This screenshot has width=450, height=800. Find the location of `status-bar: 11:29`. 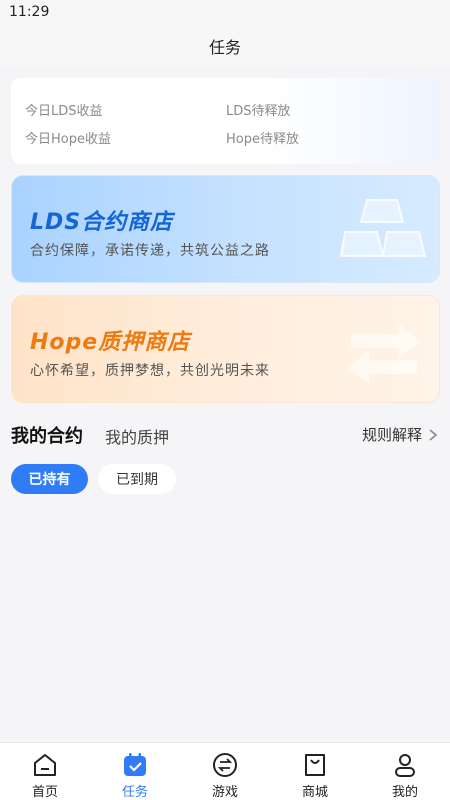

status-bar: 11:29 is located at coordinates (225, 13).